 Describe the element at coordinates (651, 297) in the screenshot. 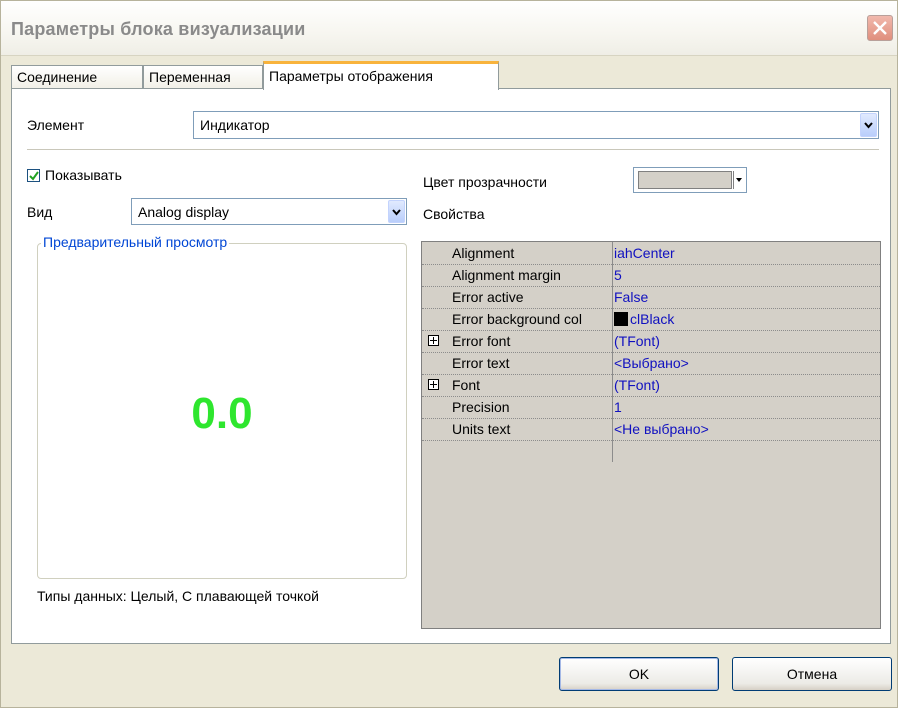

I see `property-row: Error active False` at that location.